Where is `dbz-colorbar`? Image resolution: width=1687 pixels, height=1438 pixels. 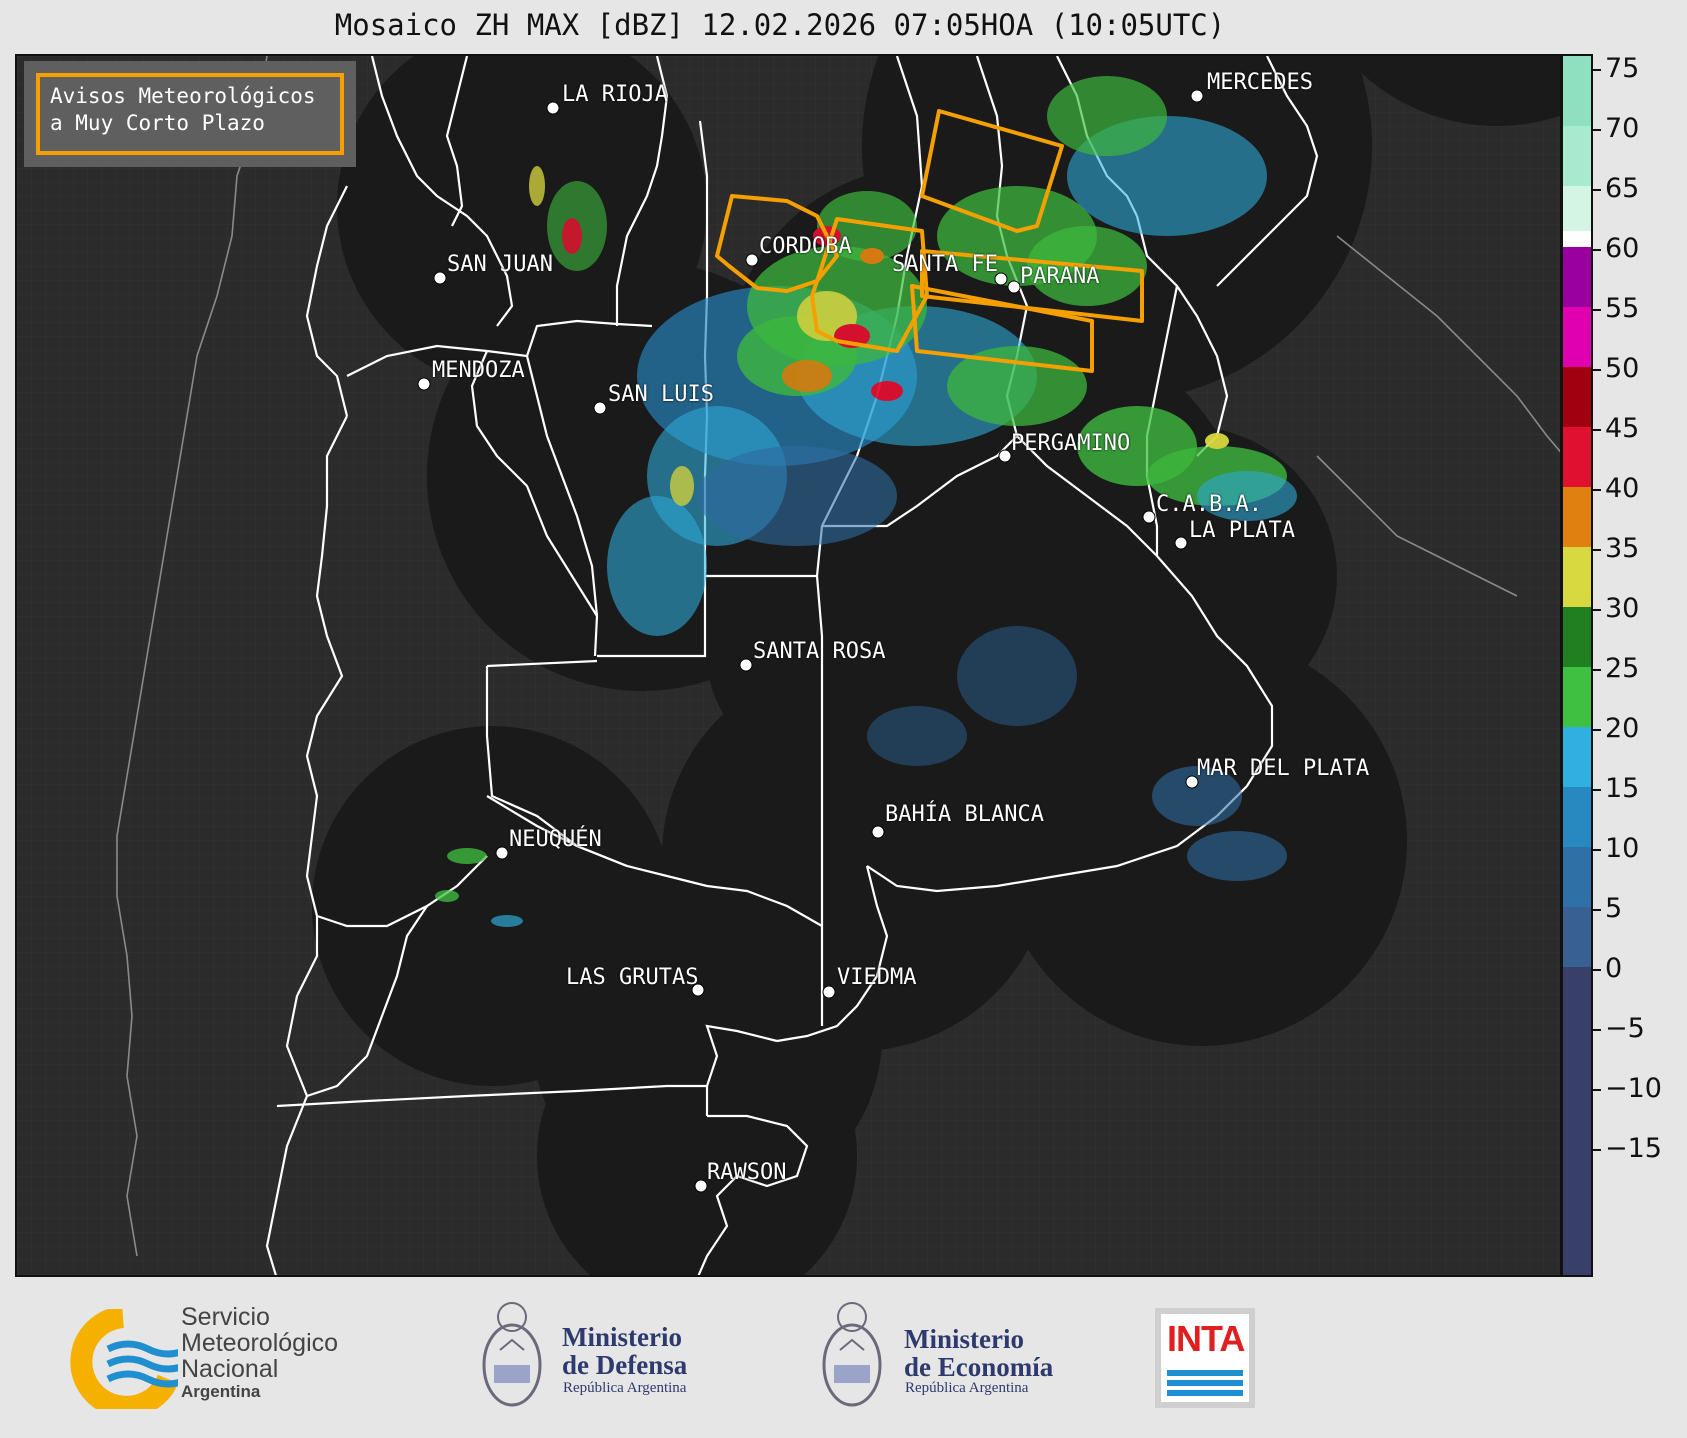 dbz-colorbar is located at coordinates (1577, 665).